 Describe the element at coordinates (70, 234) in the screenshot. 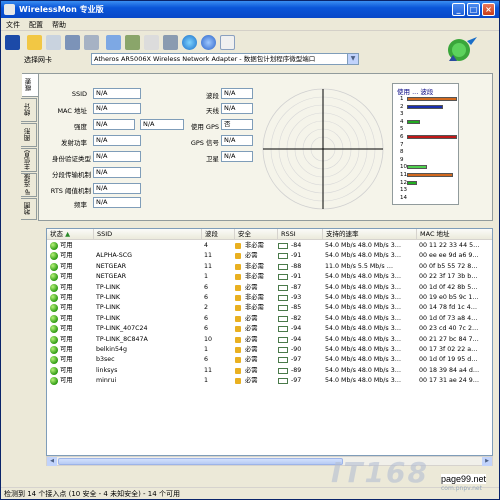

I see `col-status: 状态 ▲` at that location.